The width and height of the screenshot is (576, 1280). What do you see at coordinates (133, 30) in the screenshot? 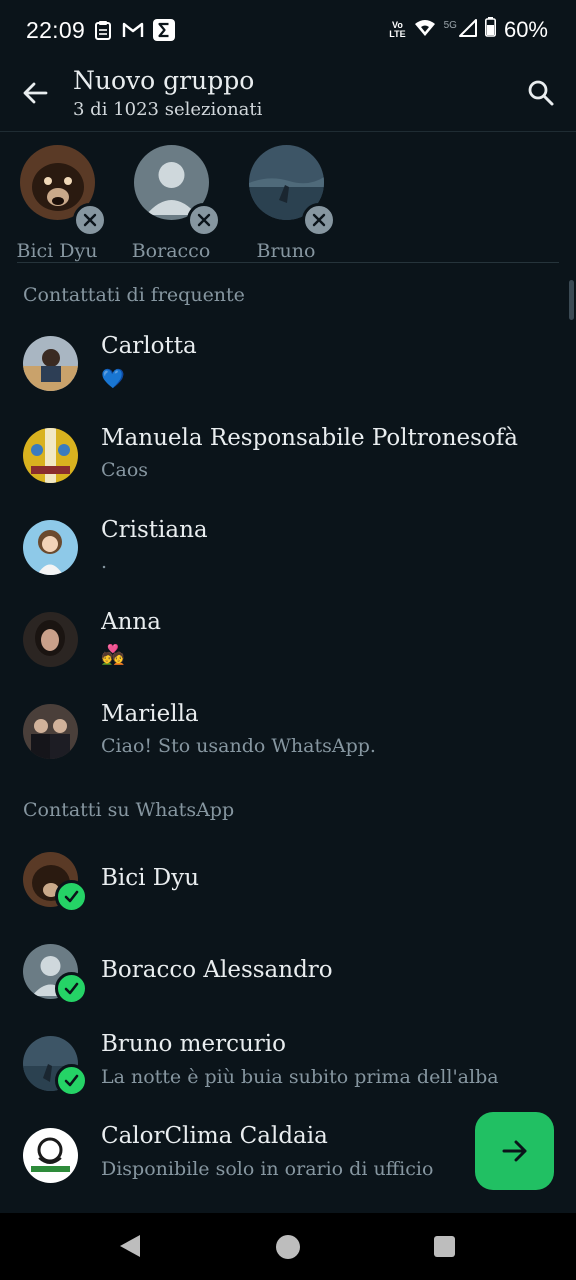
I see `gmail-icon` at bounding box center [133, 30].